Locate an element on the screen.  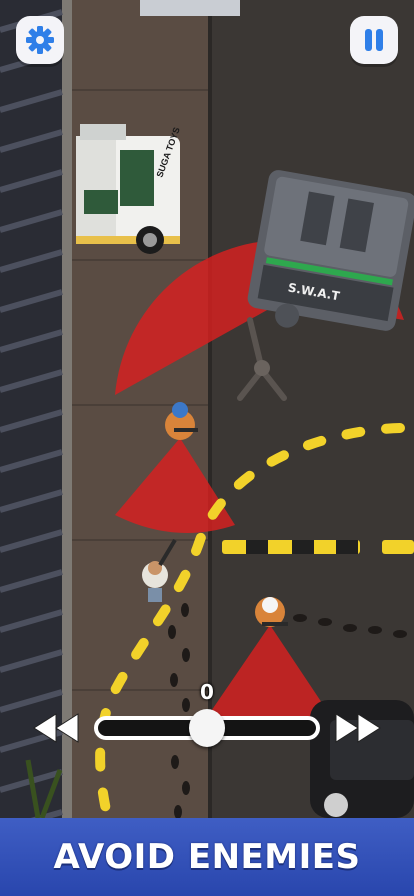
settings-button is located at coordinates (40, 40).